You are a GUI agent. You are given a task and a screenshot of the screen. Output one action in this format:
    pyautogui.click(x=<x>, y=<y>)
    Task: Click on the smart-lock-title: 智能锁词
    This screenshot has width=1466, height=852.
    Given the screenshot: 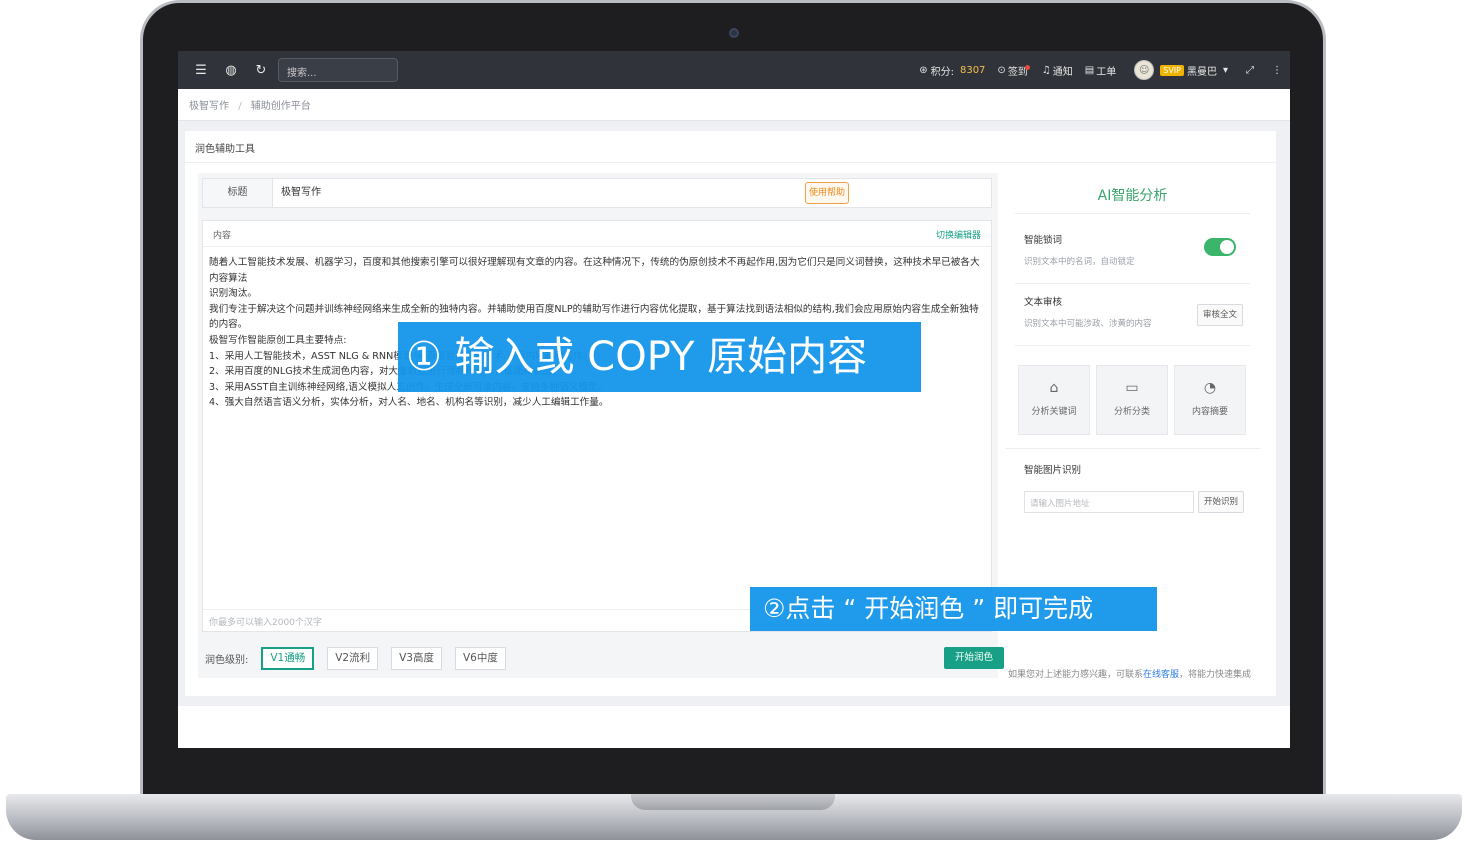 What is the action you would take?
    pyautogui.click(x=1043, y=240)
    